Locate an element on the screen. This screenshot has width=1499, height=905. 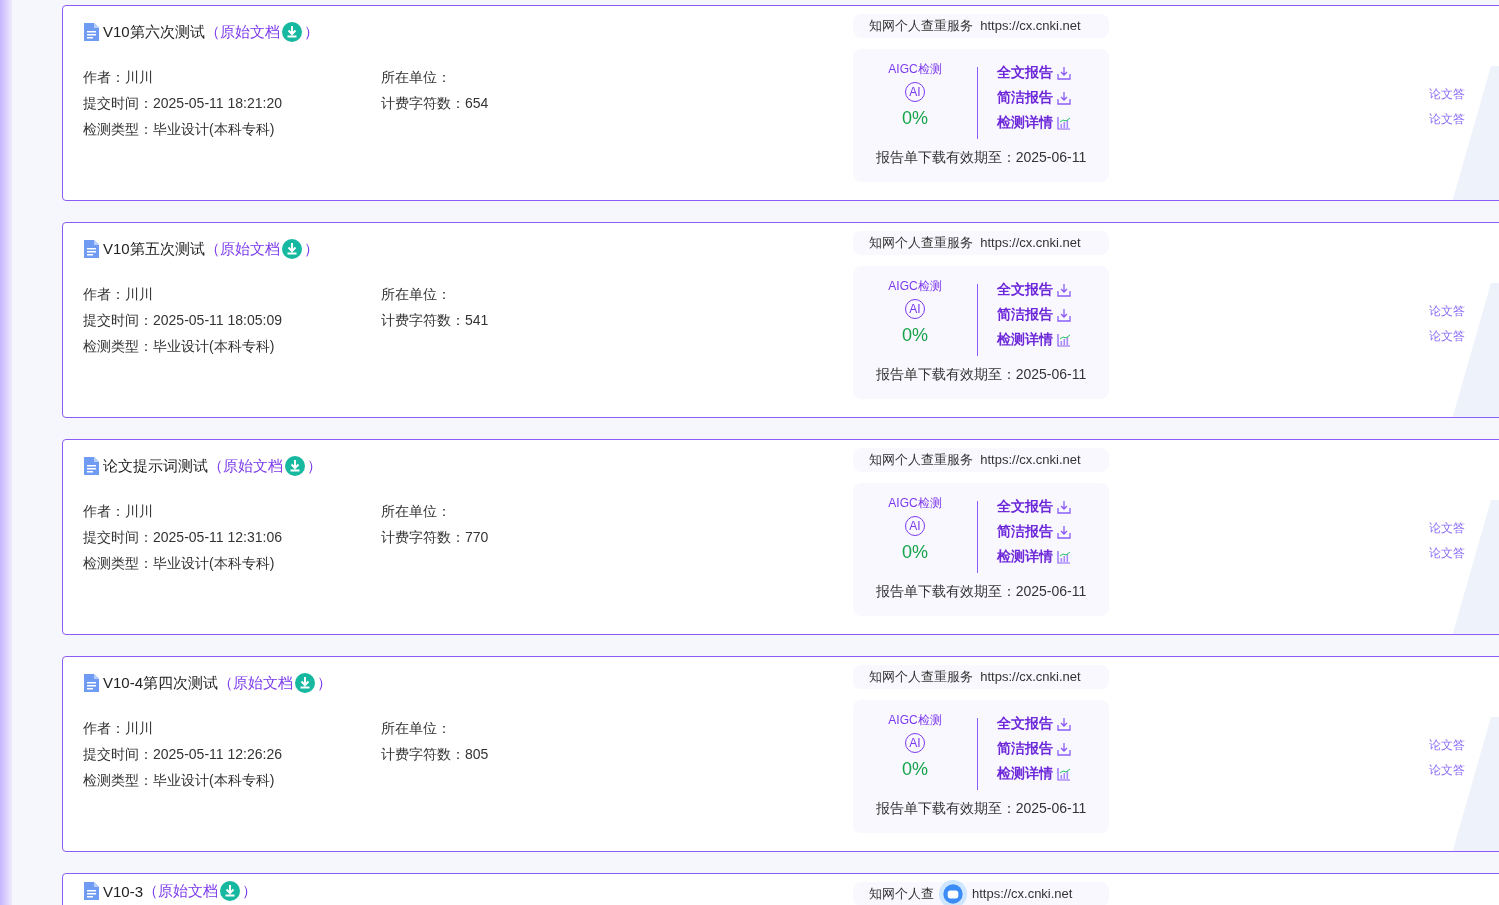
record-title: 论文提示词测试 is located at coordinates (155, 466).